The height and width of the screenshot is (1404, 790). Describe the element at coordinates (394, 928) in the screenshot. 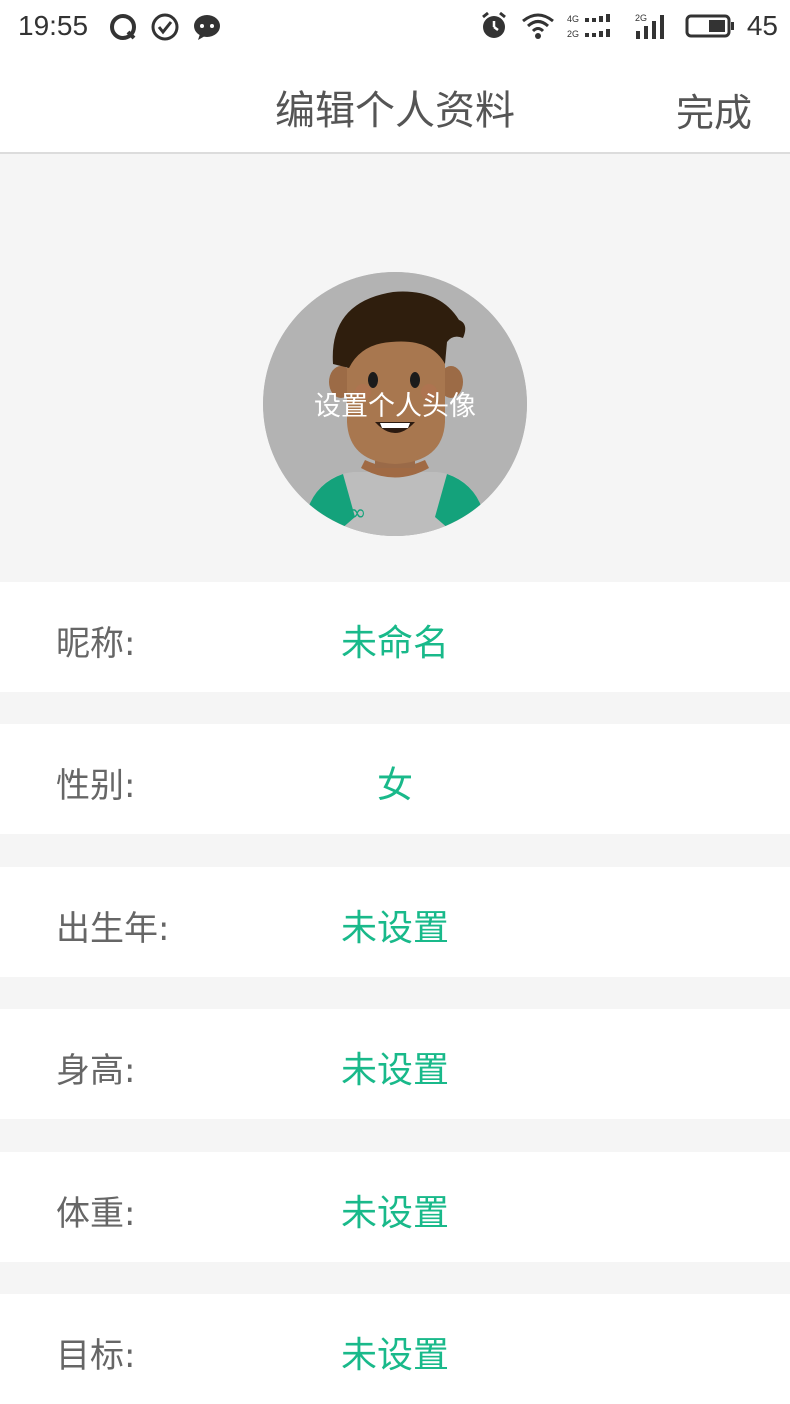

I see `birth-year-value: 未设置` at that location.